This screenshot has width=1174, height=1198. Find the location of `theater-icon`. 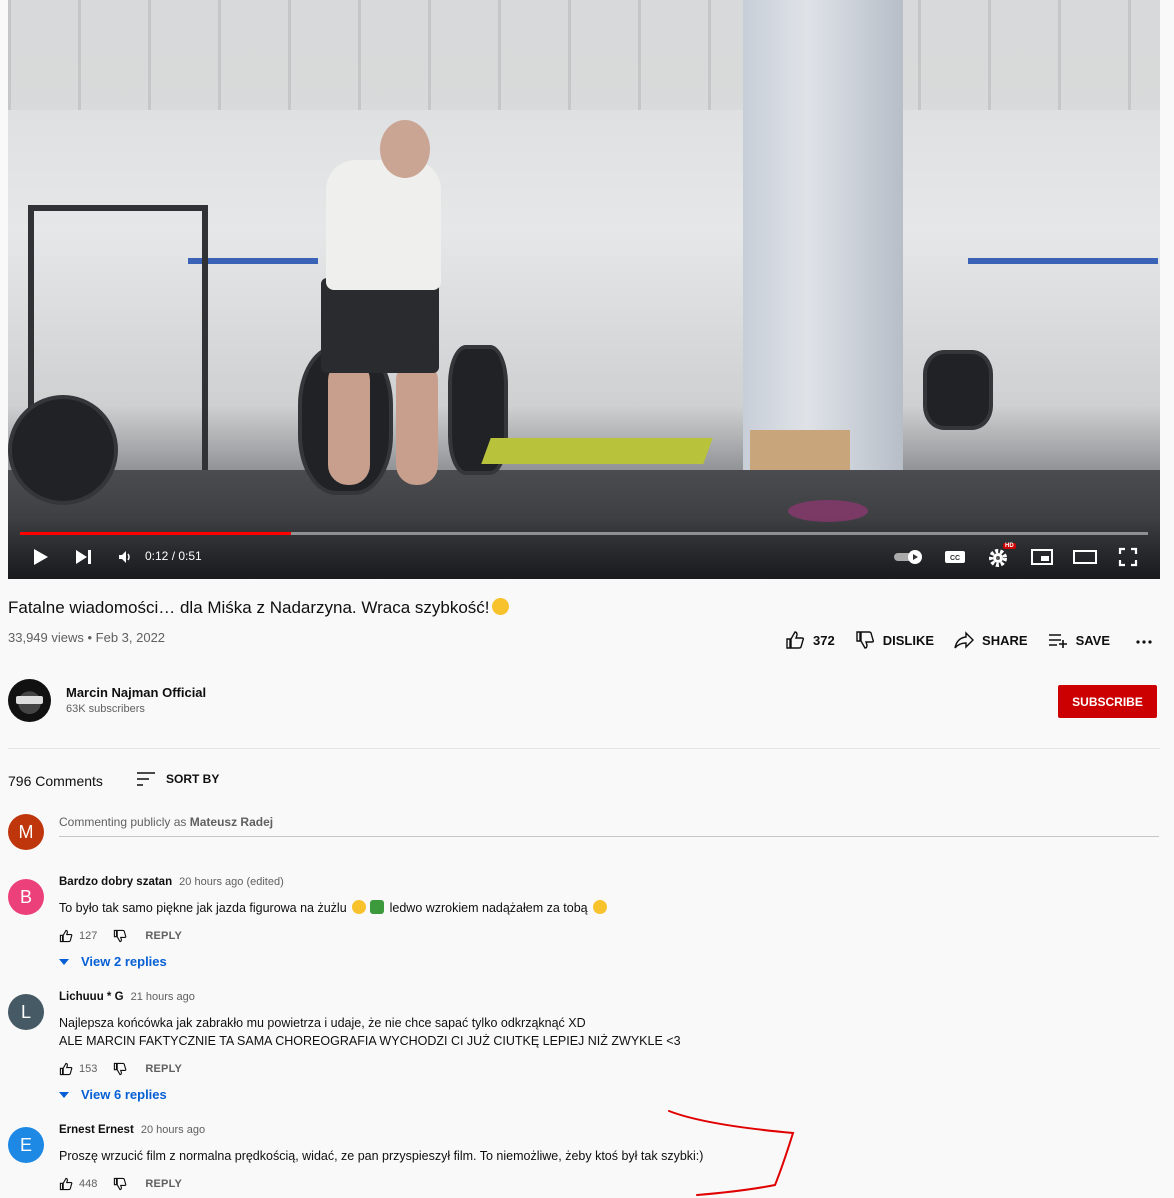

theater-icon is located at coordinates (1085, 557).